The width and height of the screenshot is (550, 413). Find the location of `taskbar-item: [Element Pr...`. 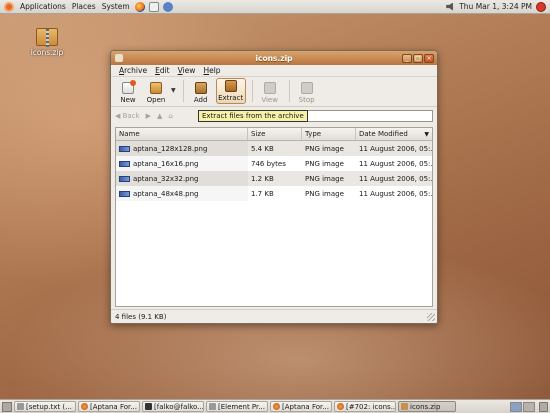

taskbar-item: [Element Pr... is located at coordinates (237, 406).